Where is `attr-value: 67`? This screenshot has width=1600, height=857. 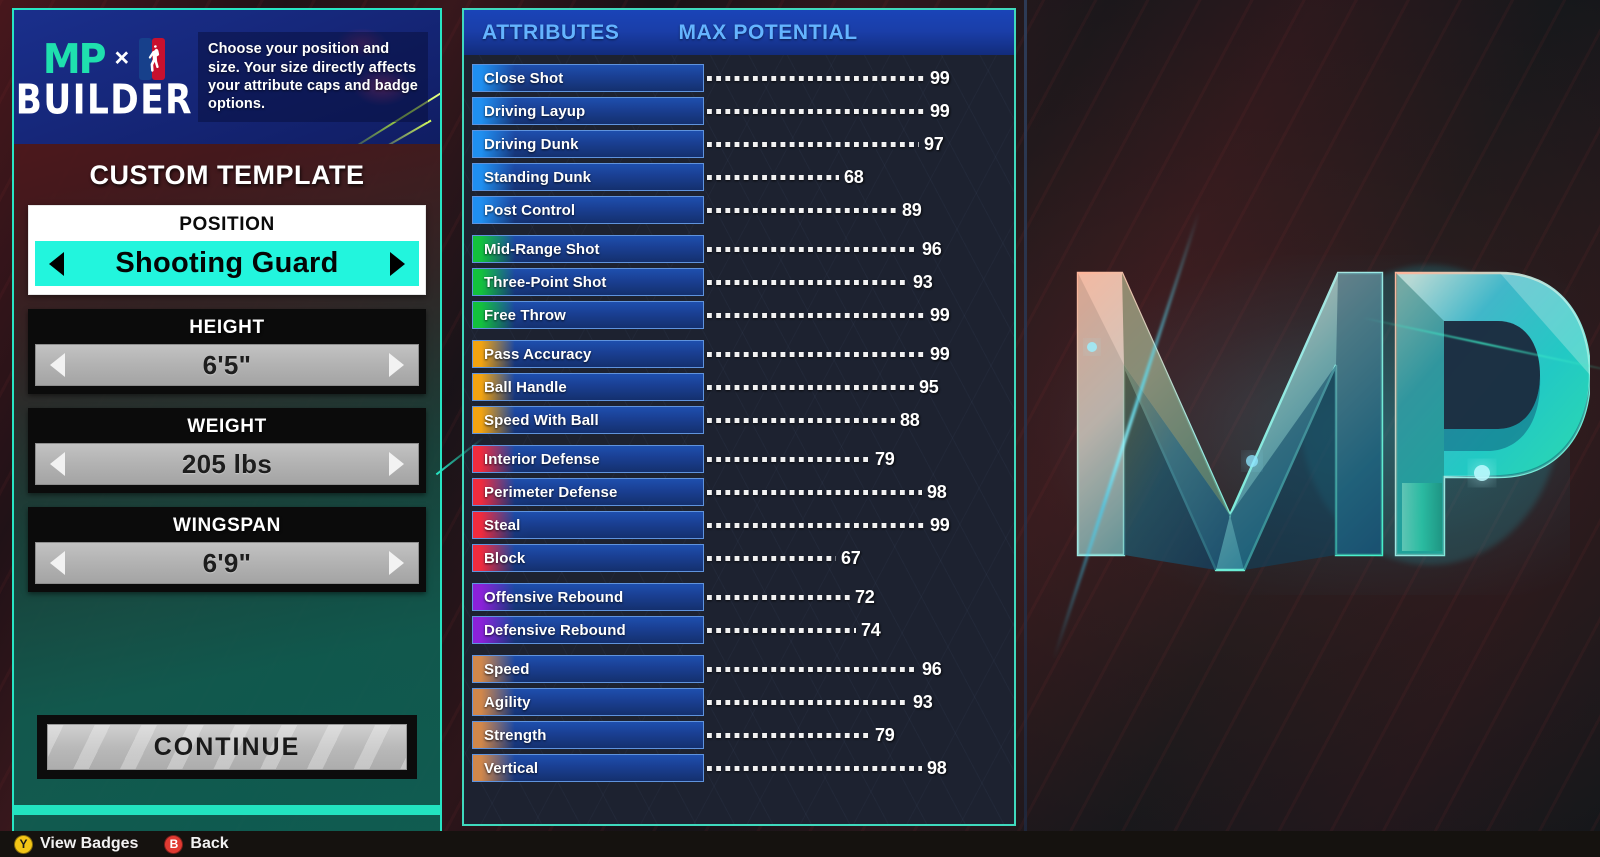 attr-value: 67 is located at coordinates (851, 557).